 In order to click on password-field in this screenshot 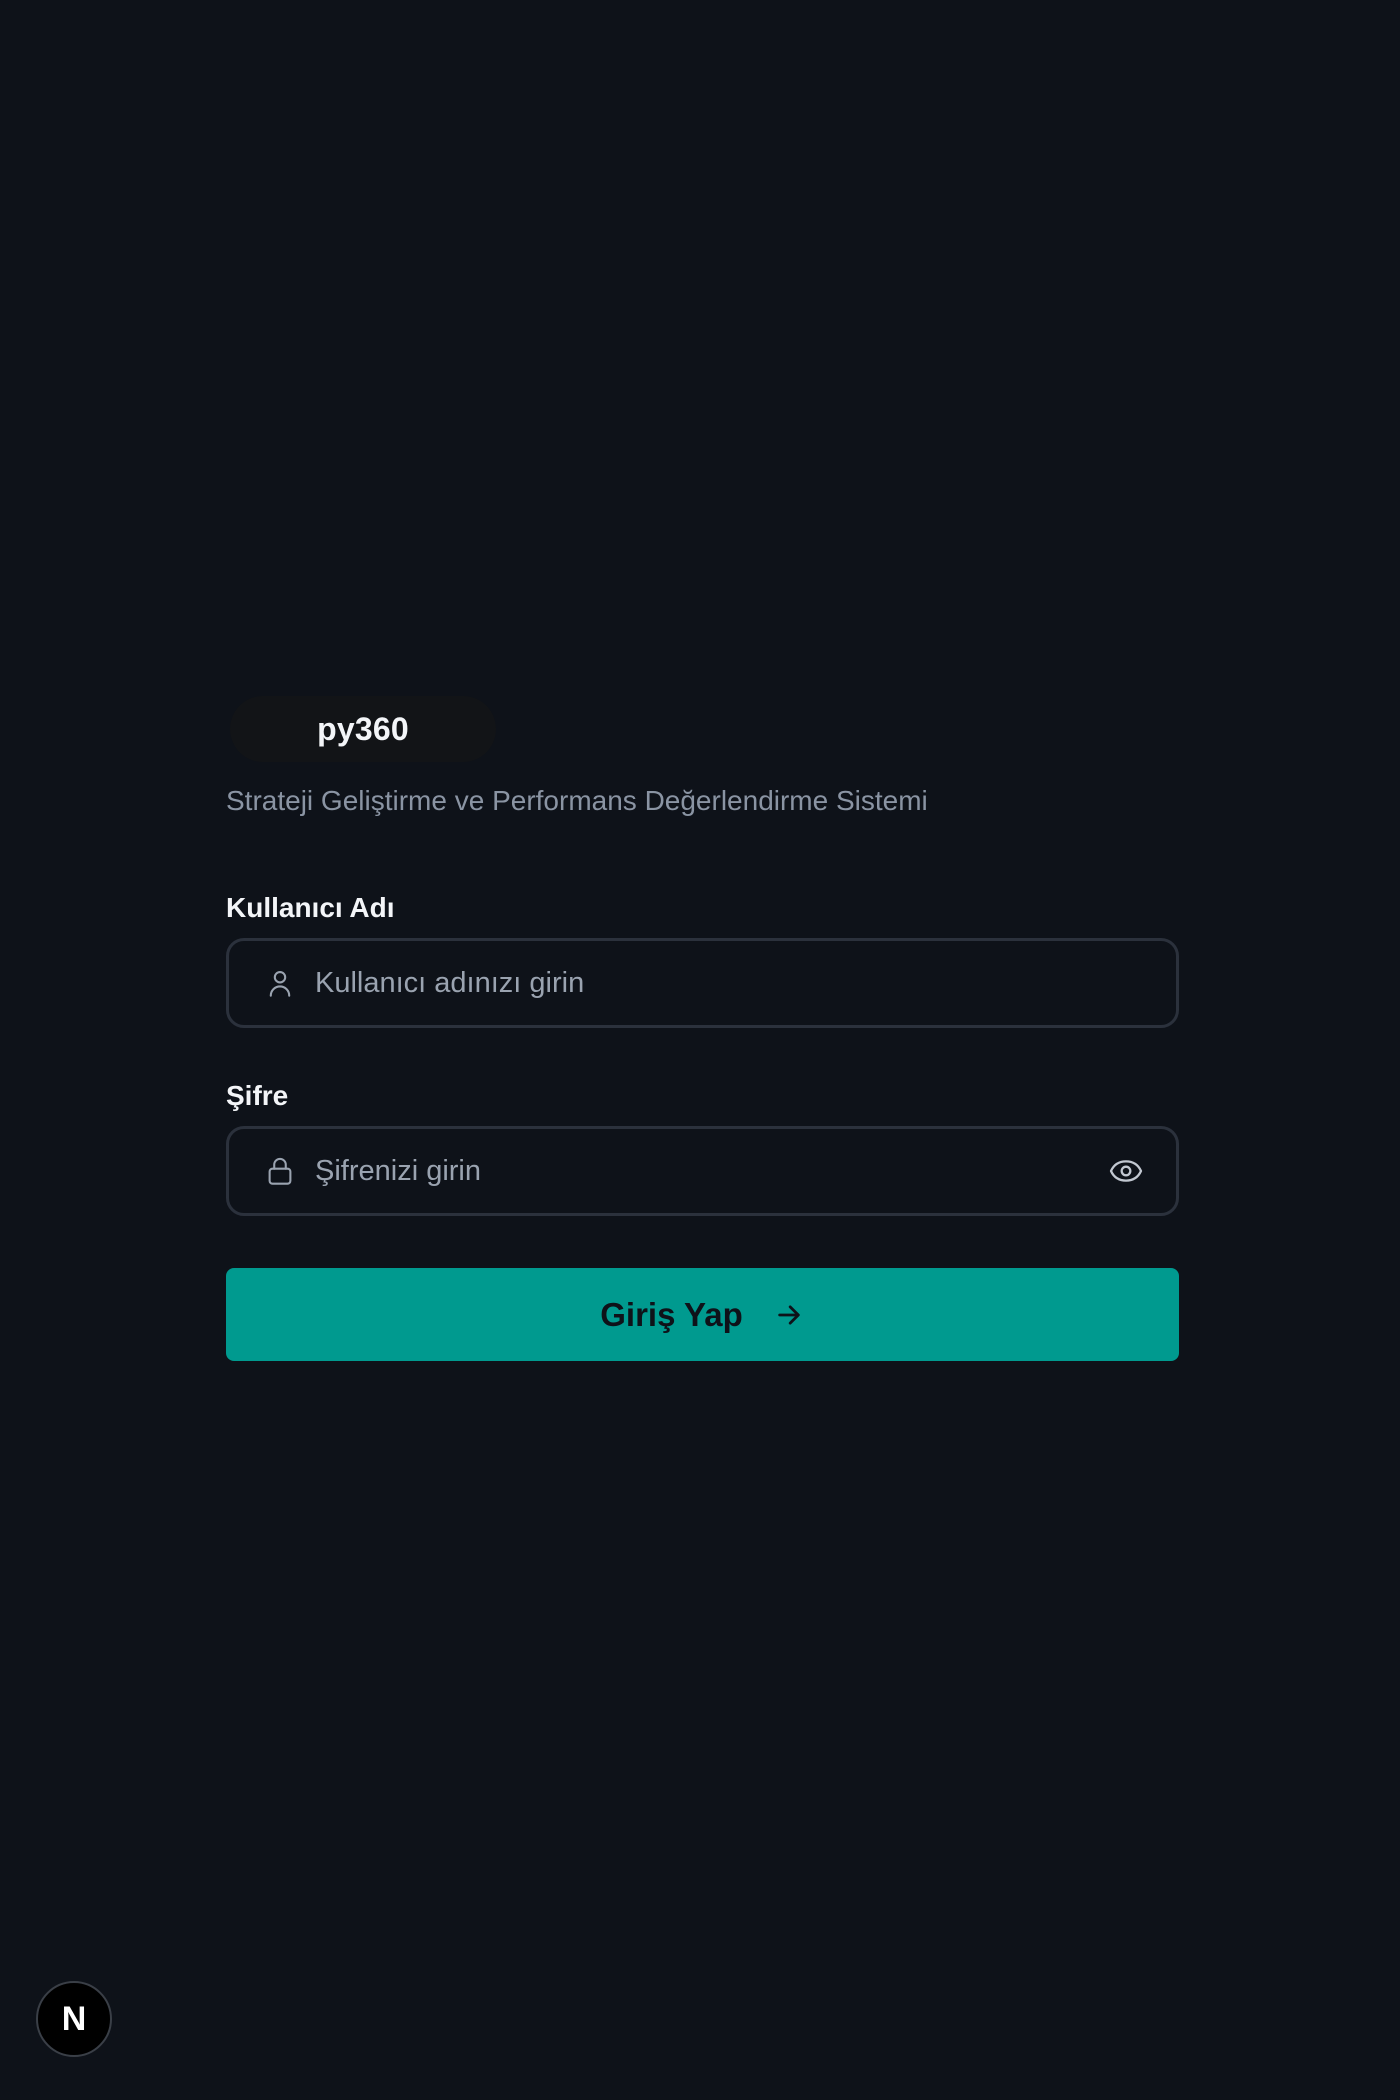, I will do `click(702, 1171)`.